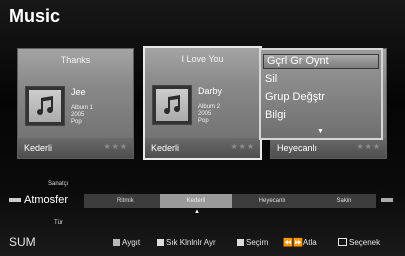  What do you see at coordinates (293, 242) in the screenshot?
I see `skip-icon: ⏪⏩` at bounding box center [293, 242].